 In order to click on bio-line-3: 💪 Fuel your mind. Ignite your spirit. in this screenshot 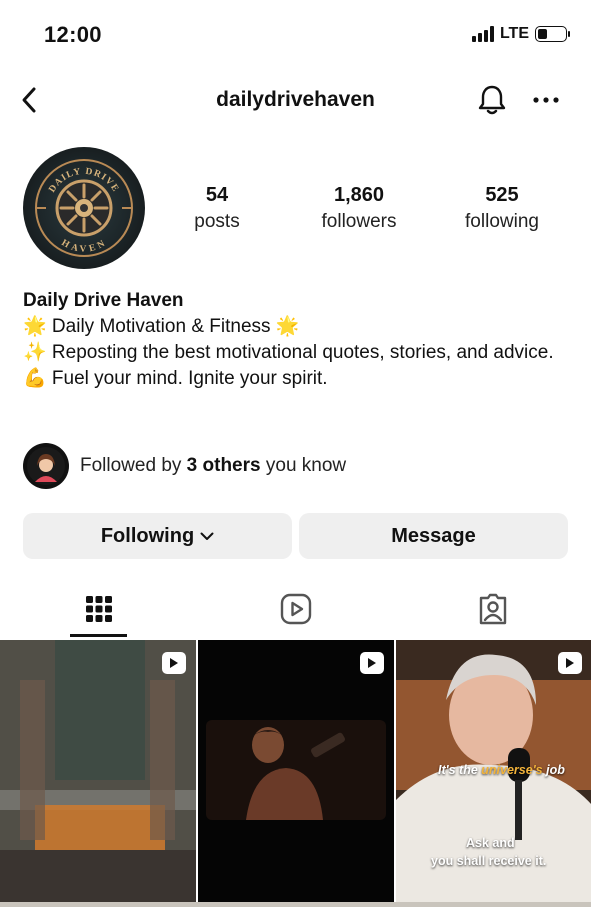, I will do `click(175, 378)`.